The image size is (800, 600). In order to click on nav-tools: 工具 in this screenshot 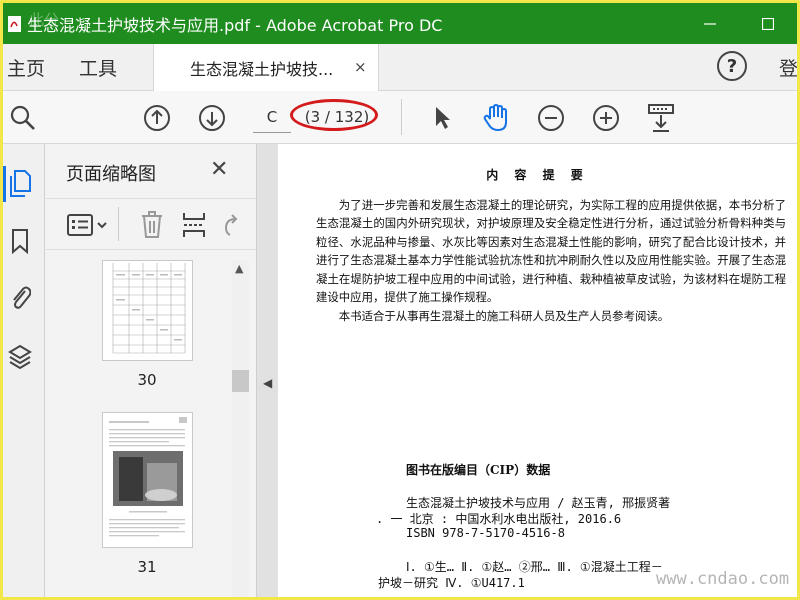, I will do `click(98, 67)`.